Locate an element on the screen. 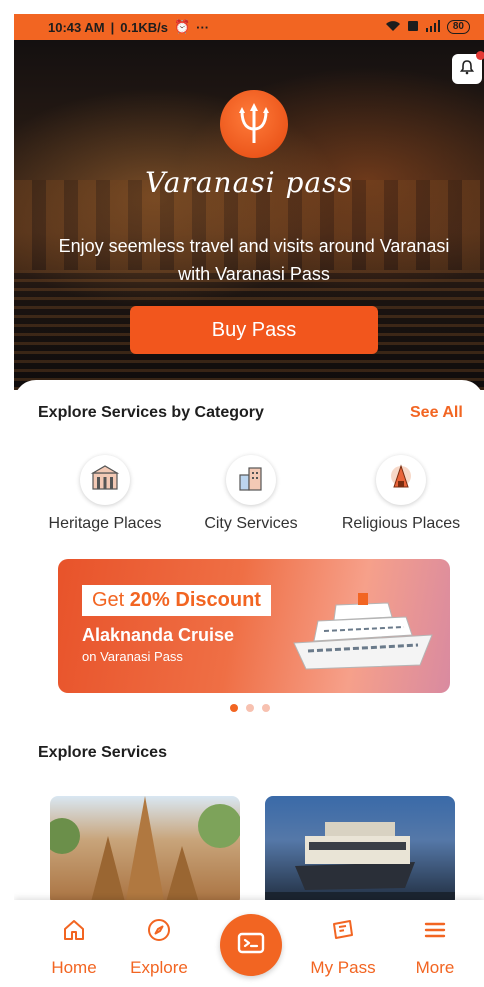  compass-icon is located at coordinates (159, 930).